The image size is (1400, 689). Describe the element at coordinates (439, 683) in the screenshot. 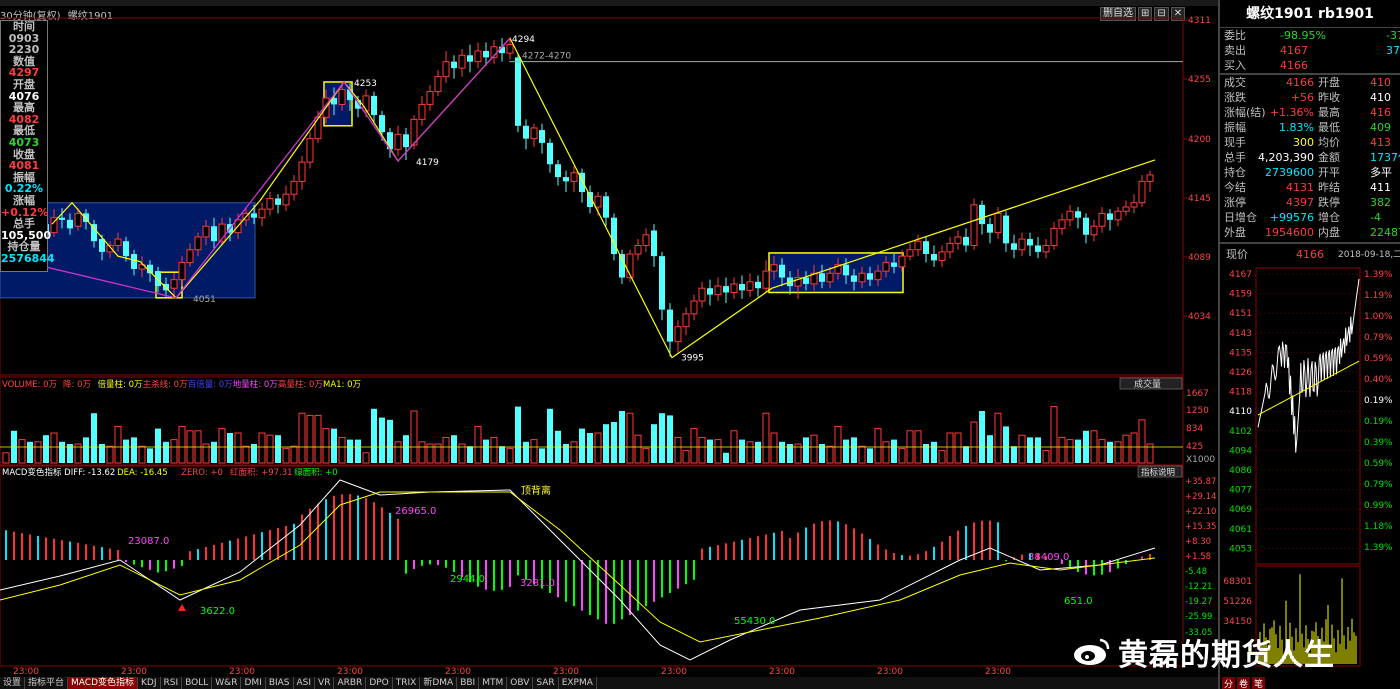

I see `indicator-tab: 新DMA` at that location.